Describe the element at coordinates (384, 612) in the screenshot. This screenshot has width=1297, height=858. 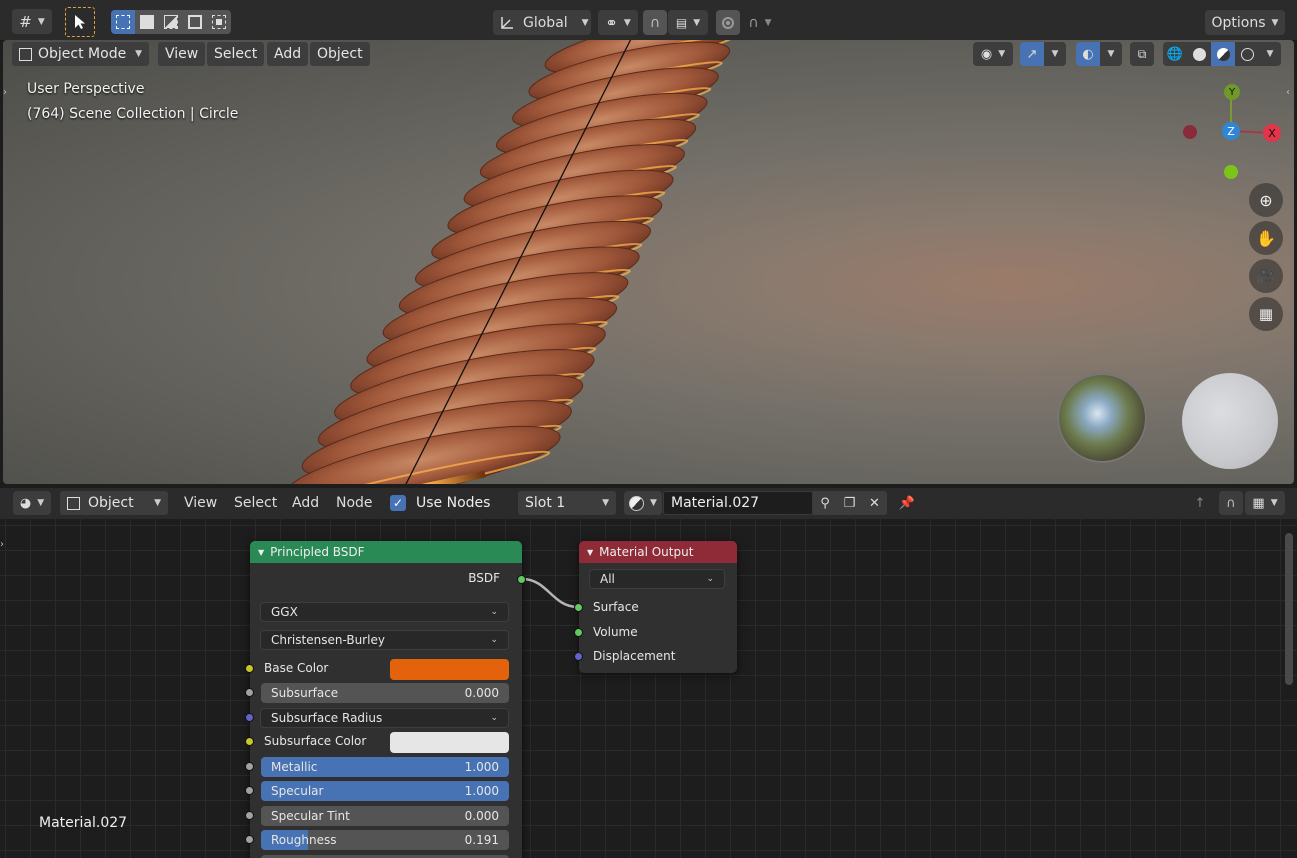
I see `distribution-dropdown: GGX ⌄` at that location.